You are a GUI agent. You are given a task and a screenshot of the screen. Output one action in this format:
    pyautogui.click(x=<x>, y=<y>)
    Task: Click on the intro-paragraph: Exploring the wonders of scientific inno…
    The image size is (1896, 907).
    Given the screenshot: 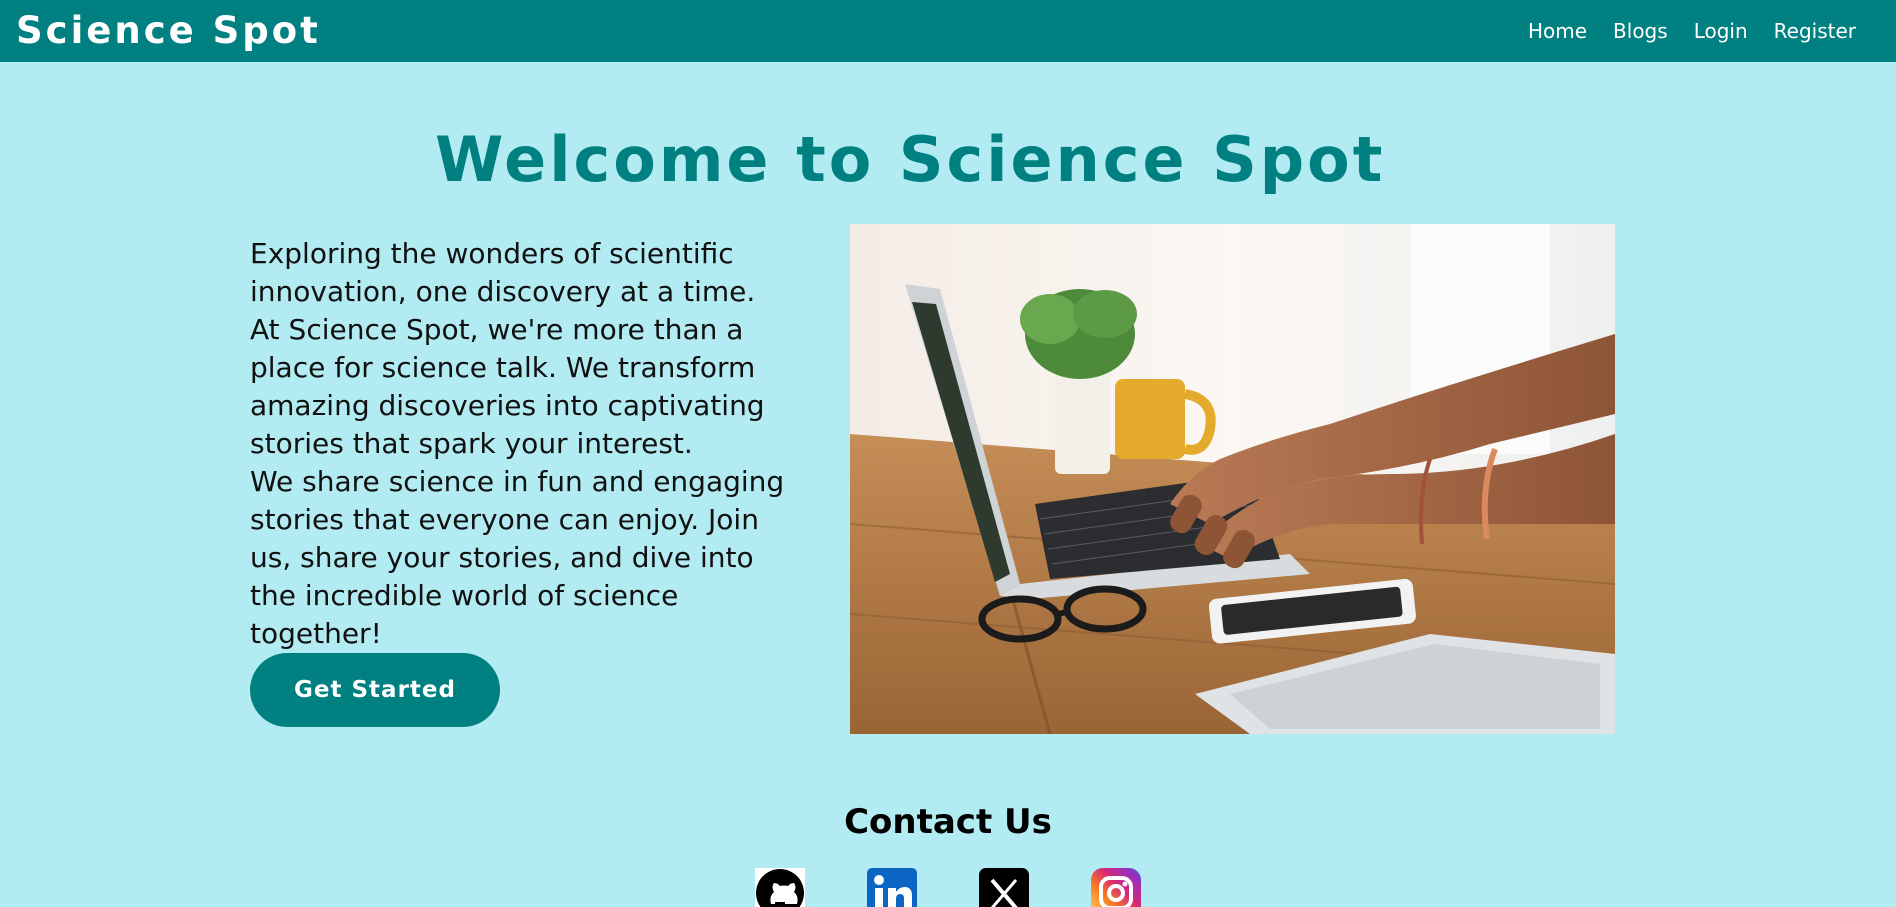 What is the action you would take?
    pyautogui.click(x=503, y=272)
    